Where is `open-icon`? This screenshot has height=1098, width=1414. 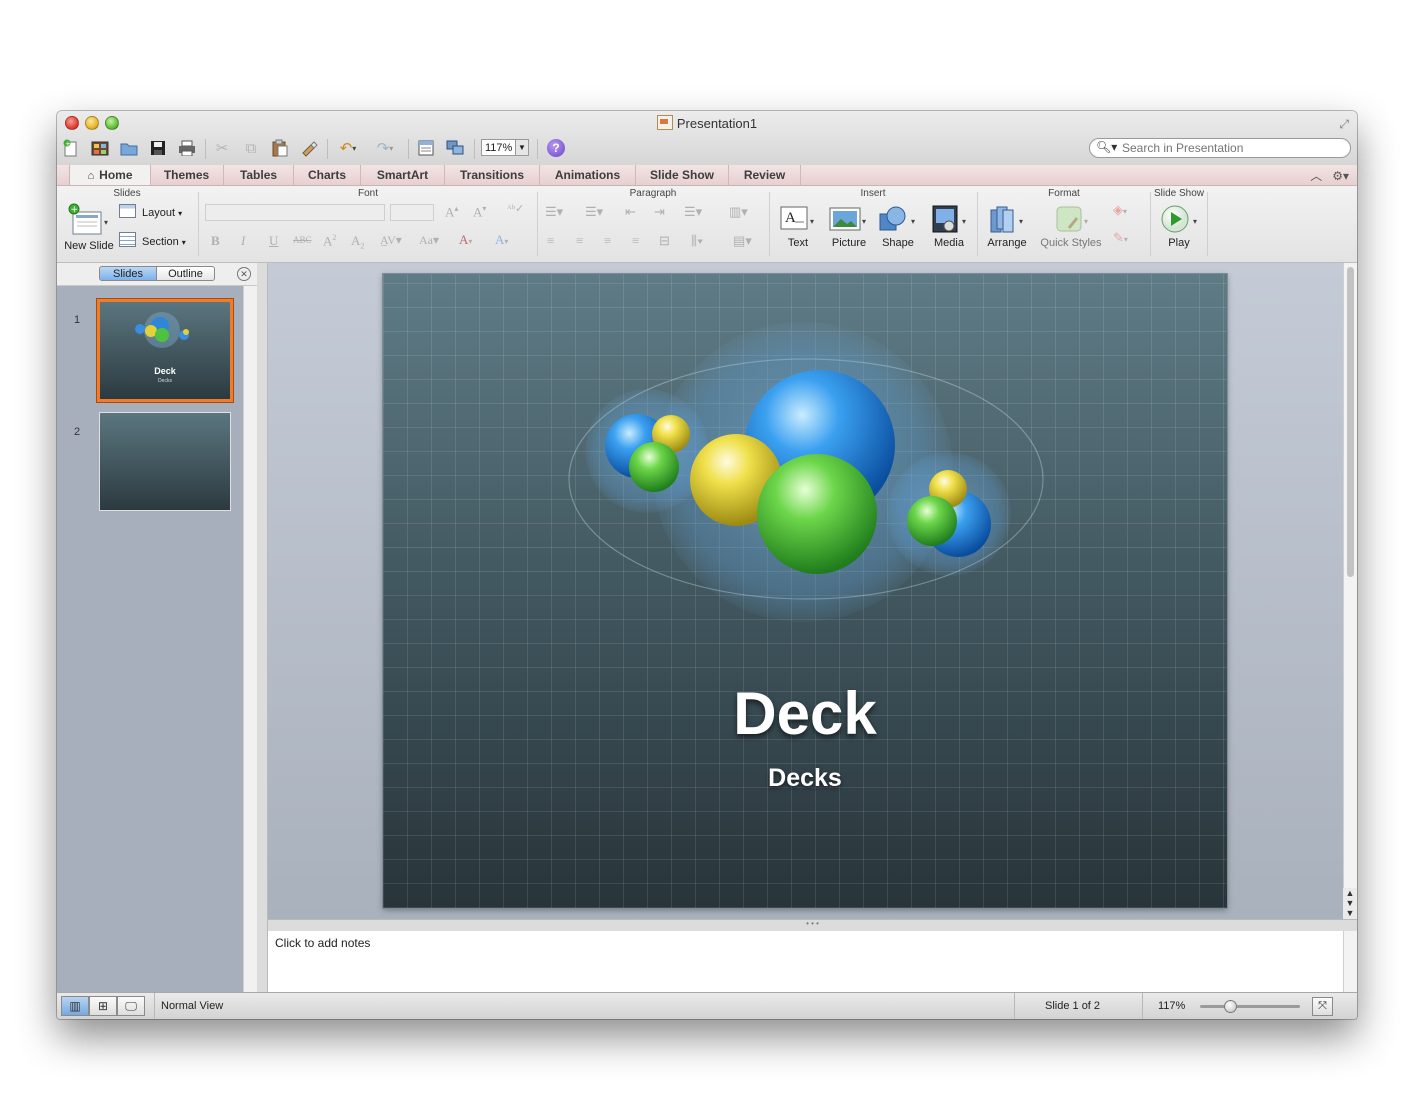 open-icon is located at coordinates (129, 148).